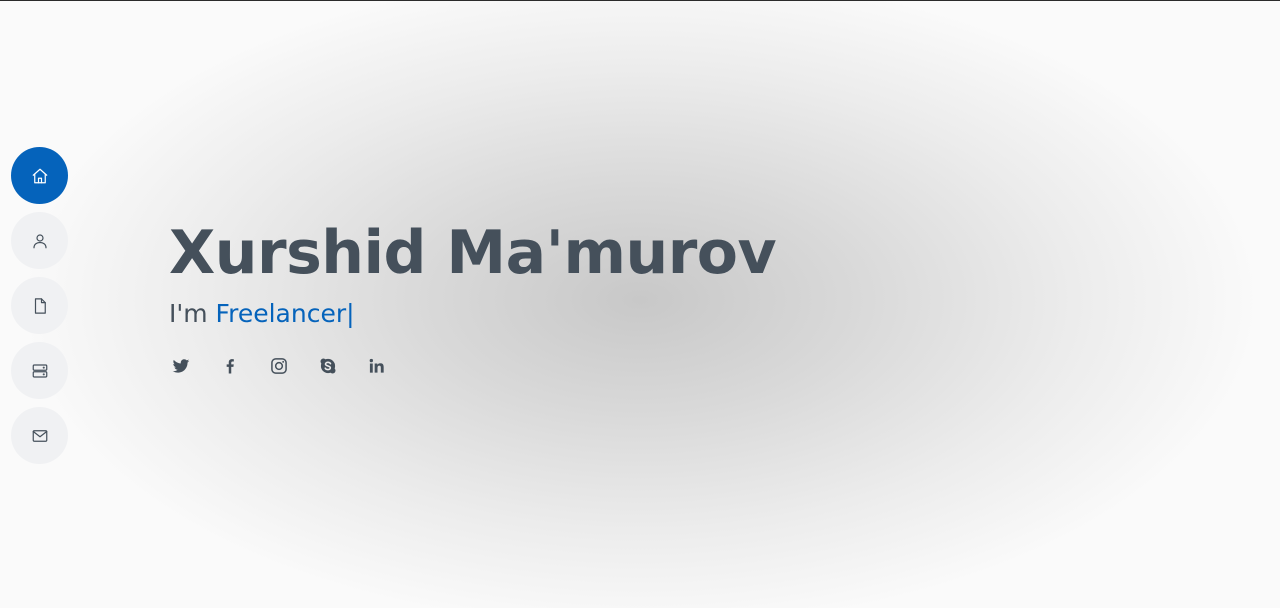 This screenshot has width=1280, height=608. I want to click on file-icon, so click(40, 305).